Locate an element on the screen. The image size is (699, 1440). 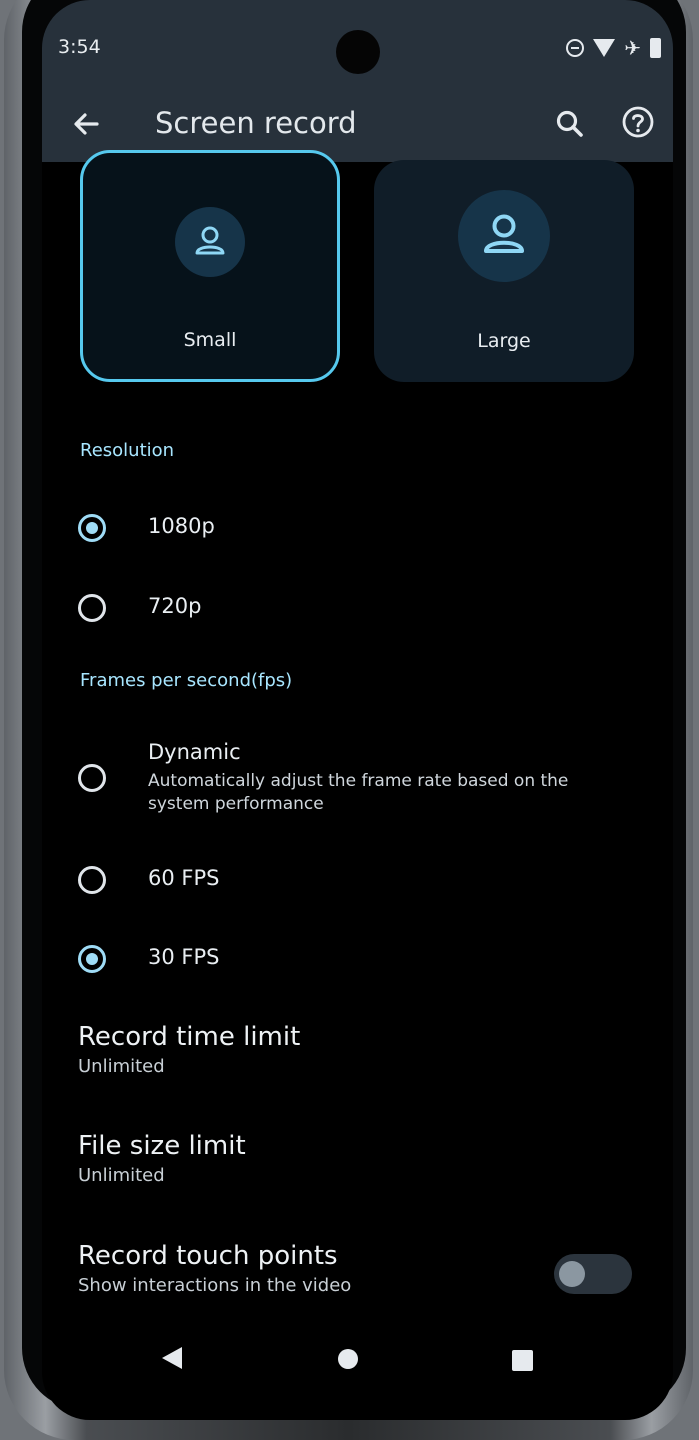
size-card-label: Small is located at coordinates (210, 340).